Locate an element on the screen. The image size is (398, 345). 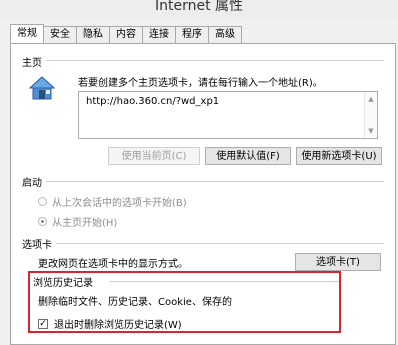
tabs-section-label: 选项卡 is located at coordinates (37, 245).